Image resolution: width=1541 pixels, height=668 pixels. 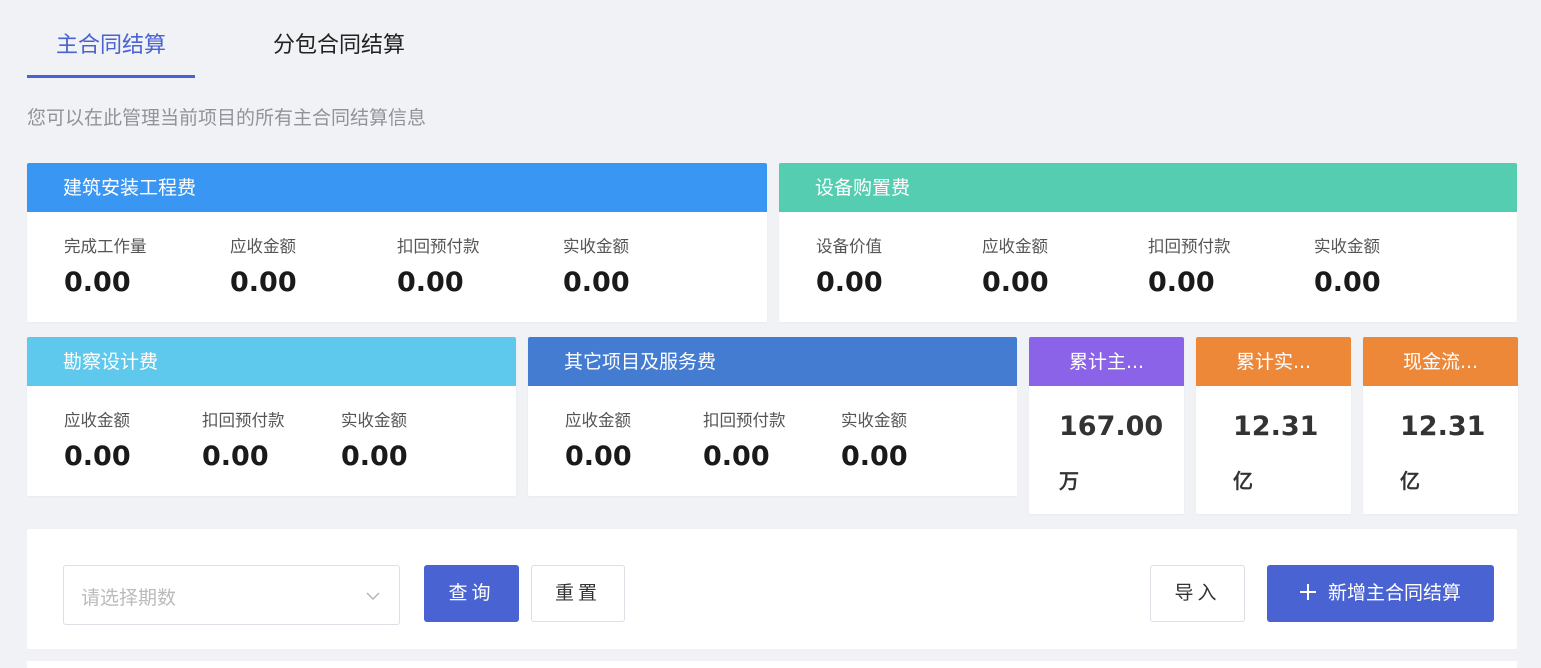 What do you see at coordinates (111, 49) in the screenshot?
I see `tab-main-contract-settlement: 主合同结算` at bounding box center [111, 49].